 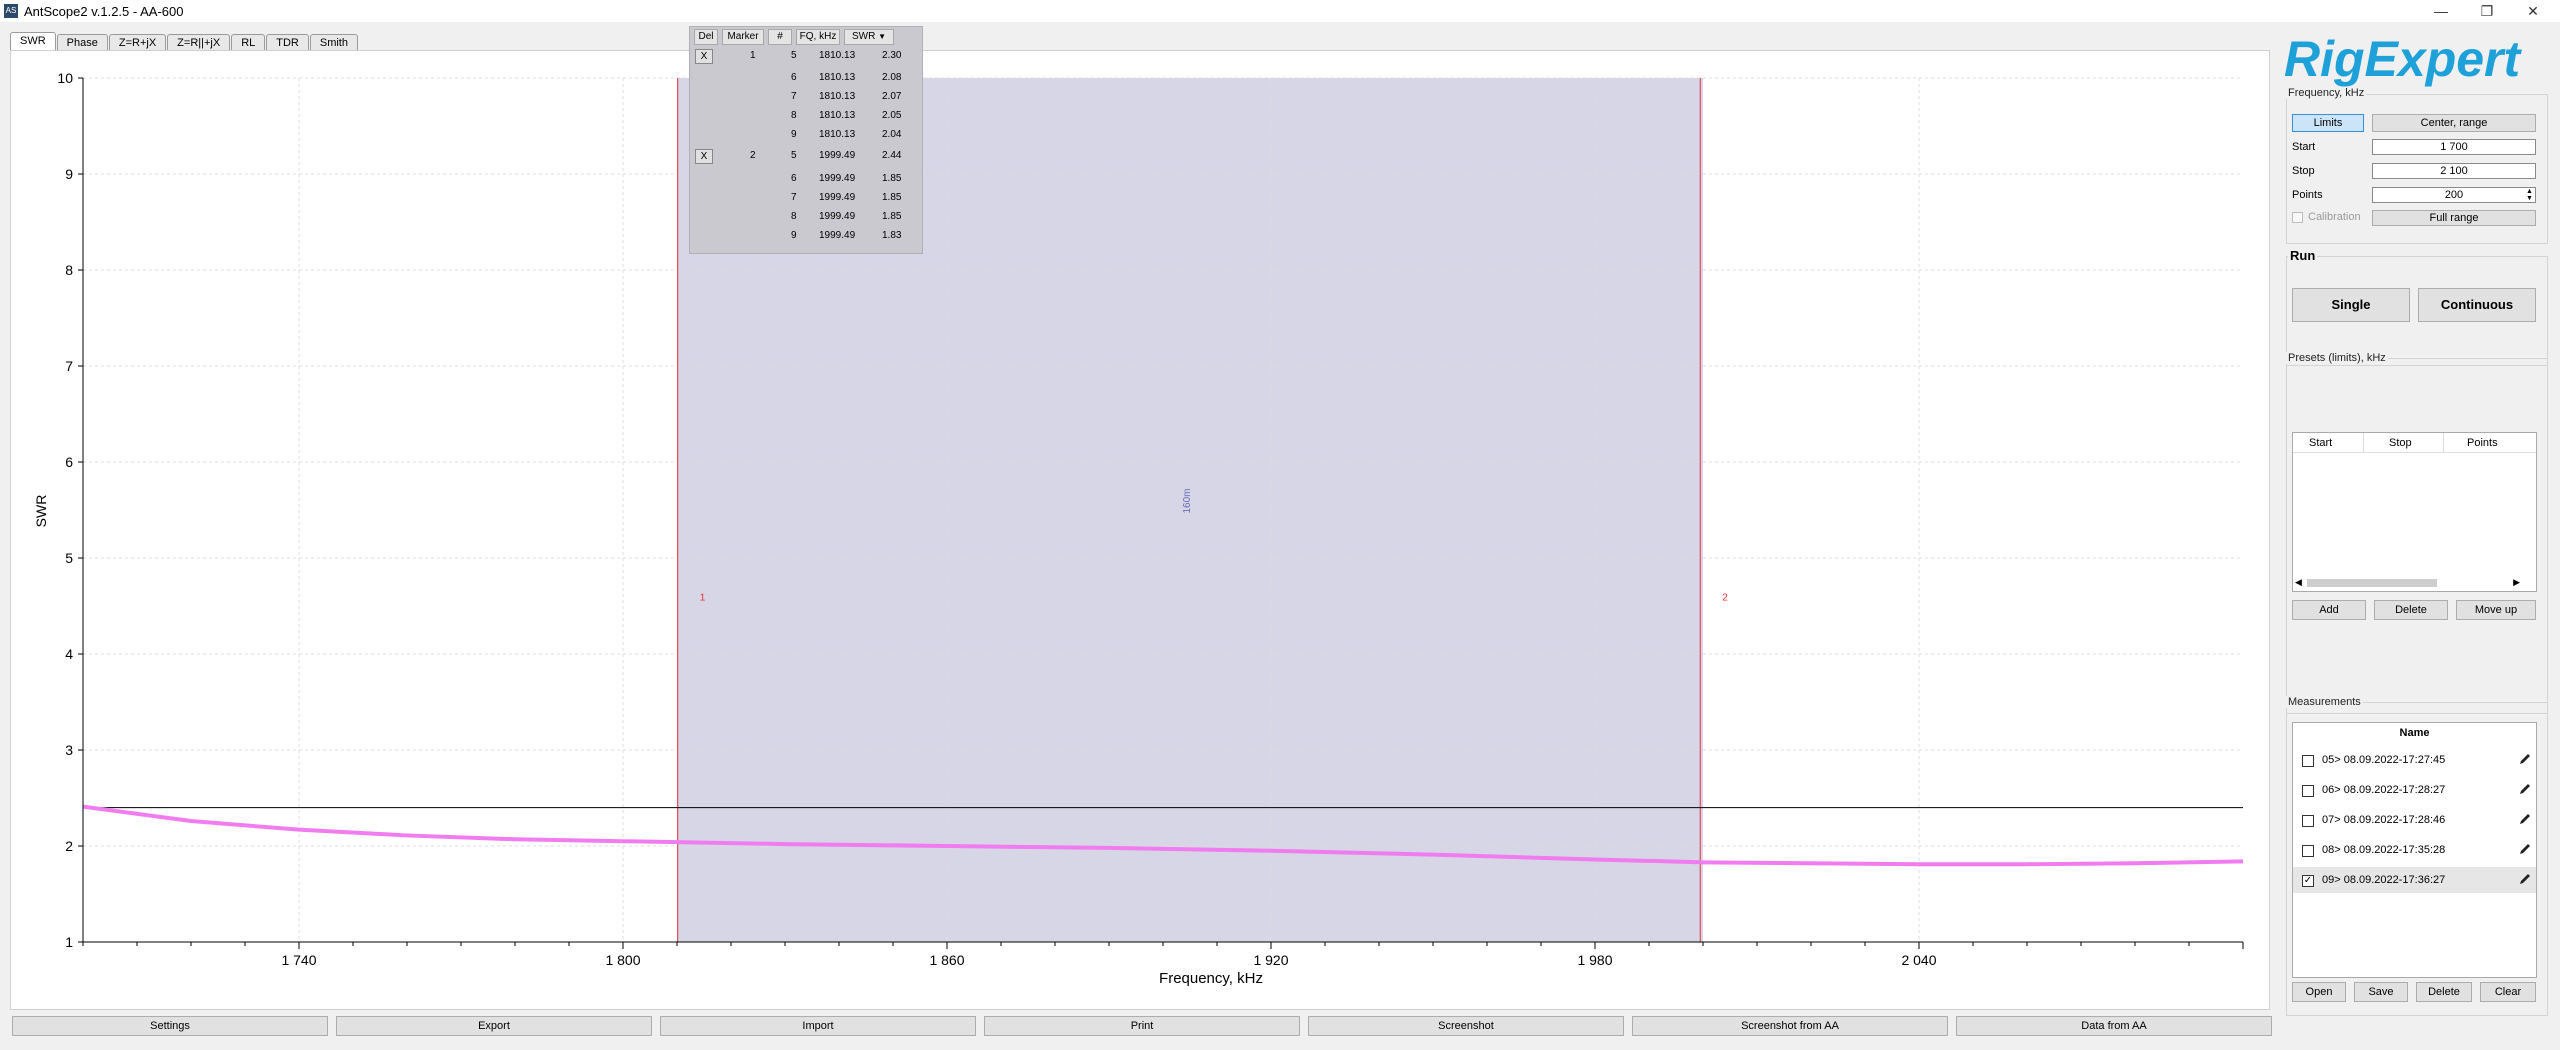 What do you see at coordinates (743, 36) in the screenshot?
I see `col-marker-header: Marker` at bounding box center [743, 36].